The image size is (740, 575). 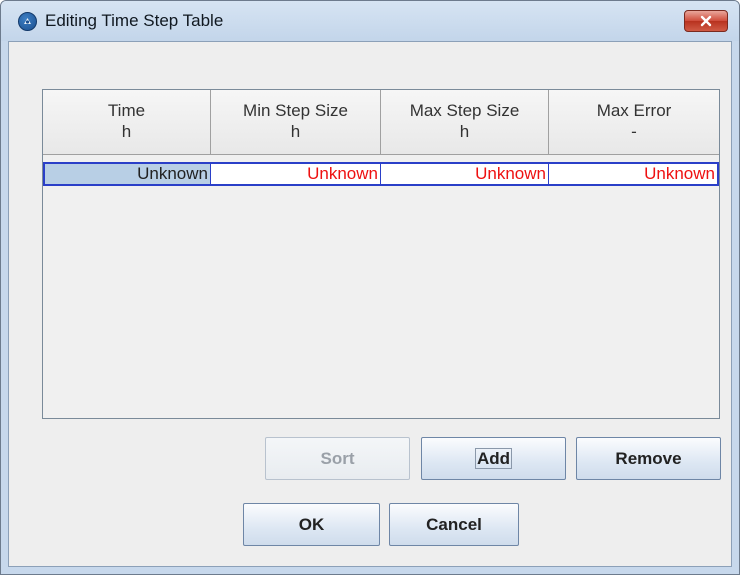 I want to click on table-row: Unknown Unknown Unknown Unknown, so click(x=381, y=174).